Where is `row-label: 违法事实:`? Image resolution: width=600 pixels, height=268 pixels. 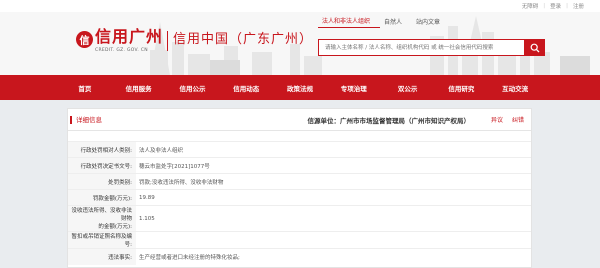 row-label: 违法事实: is located at coordinates (102, 256).